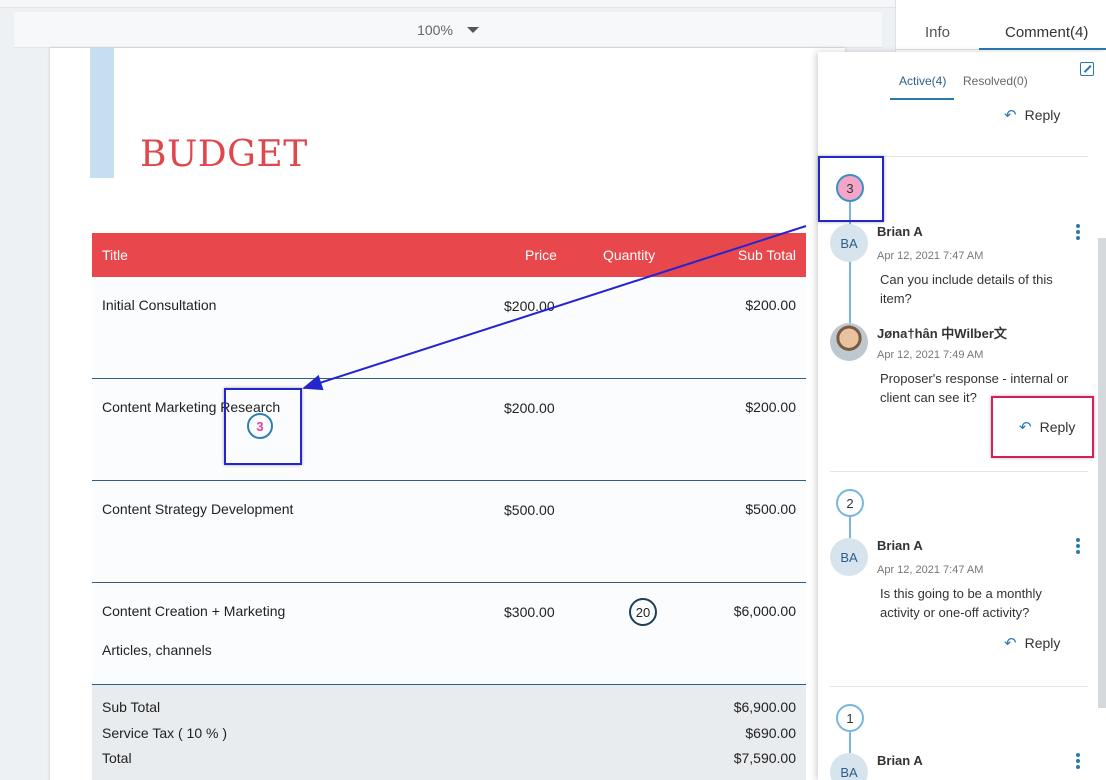 This screenshot has height=780, width=1106. What do you see at coordinates (117, 758) in the screenshot?
I see `summary-label: Total` at bounding box center [117, 758].